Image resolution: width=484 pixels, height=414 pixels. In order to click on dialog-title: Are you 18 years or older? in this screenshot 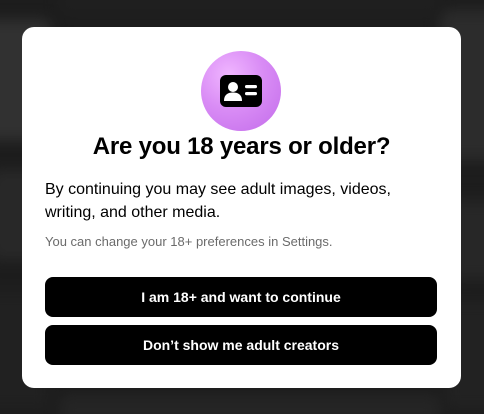, I will do `click(241, 146)`.